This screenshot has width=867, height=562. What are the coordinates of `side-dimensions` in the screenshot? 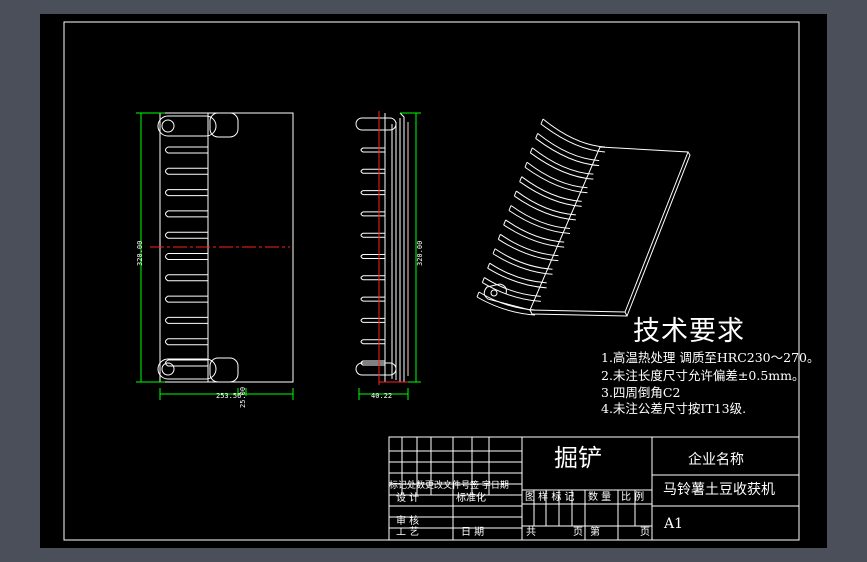 It's located at (389, 256).